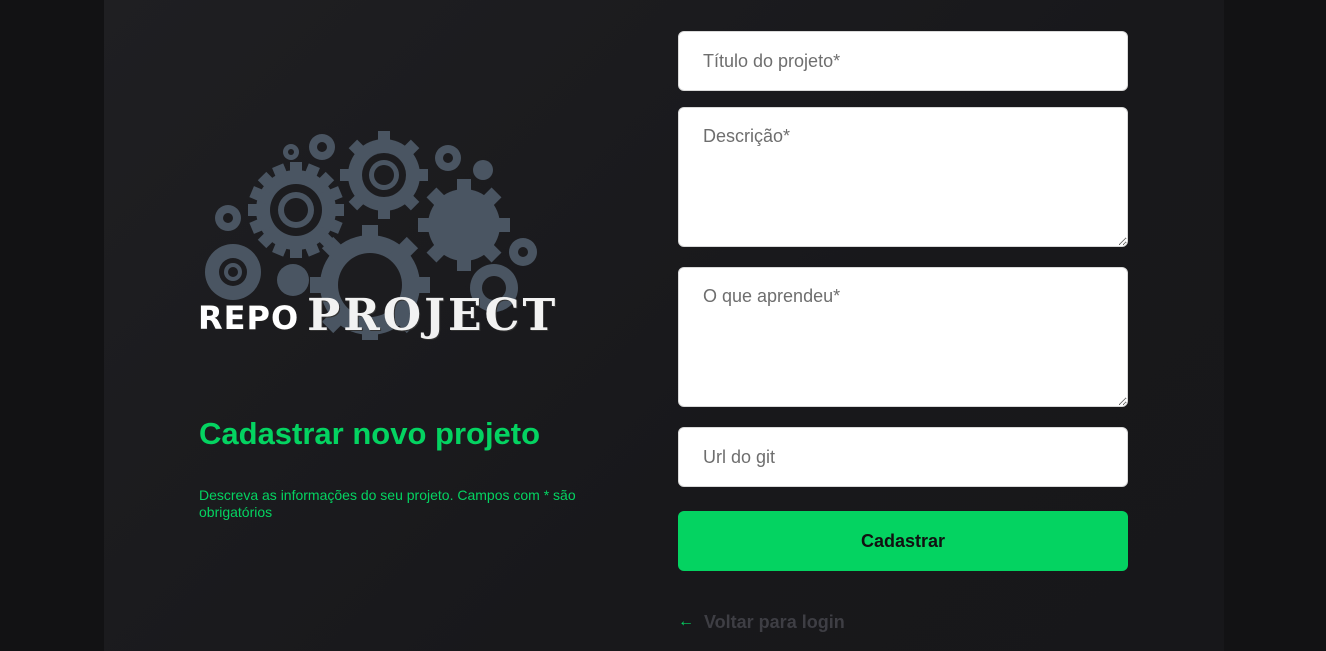 This screenshot has width=1326, height=651. I want to click on learned-textarea, so click(903, 337).